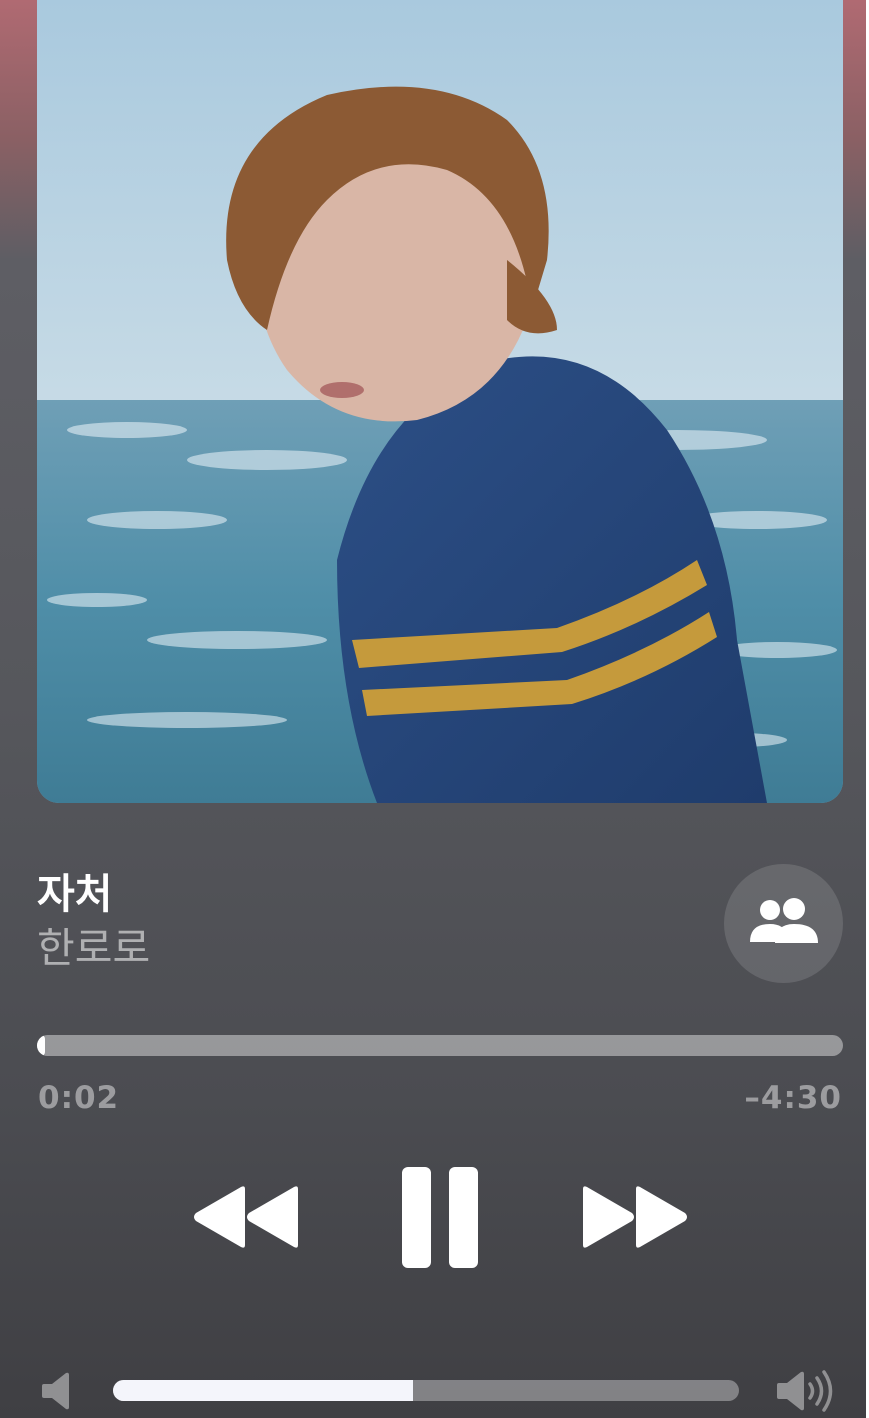 Image resolution: width=869 pixels, height=1418 pixels. I want to click on volume-level-fill, so click(263, 1390).